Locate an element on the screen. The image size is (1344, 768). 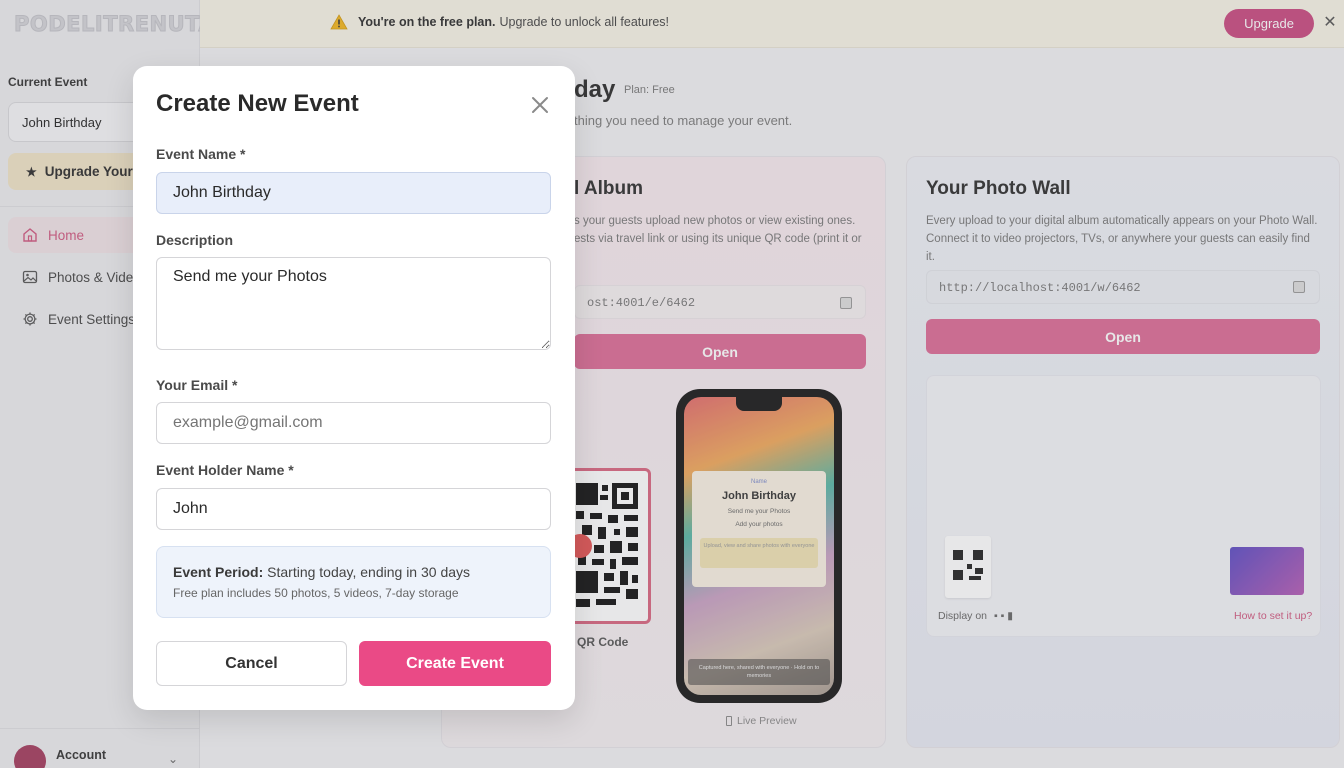
holder-name-input is located at coordinates (353, 509).